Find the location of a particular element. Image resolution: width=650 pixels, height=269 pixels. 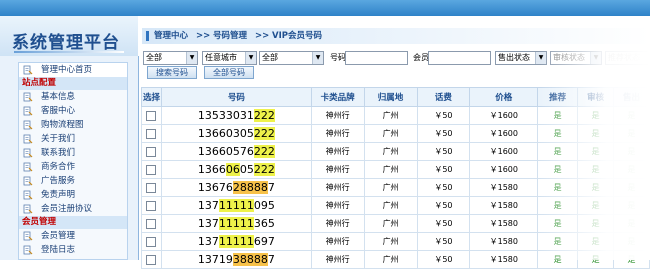

sidebar-item: 客服中心 is located at coordinates (73, 111).